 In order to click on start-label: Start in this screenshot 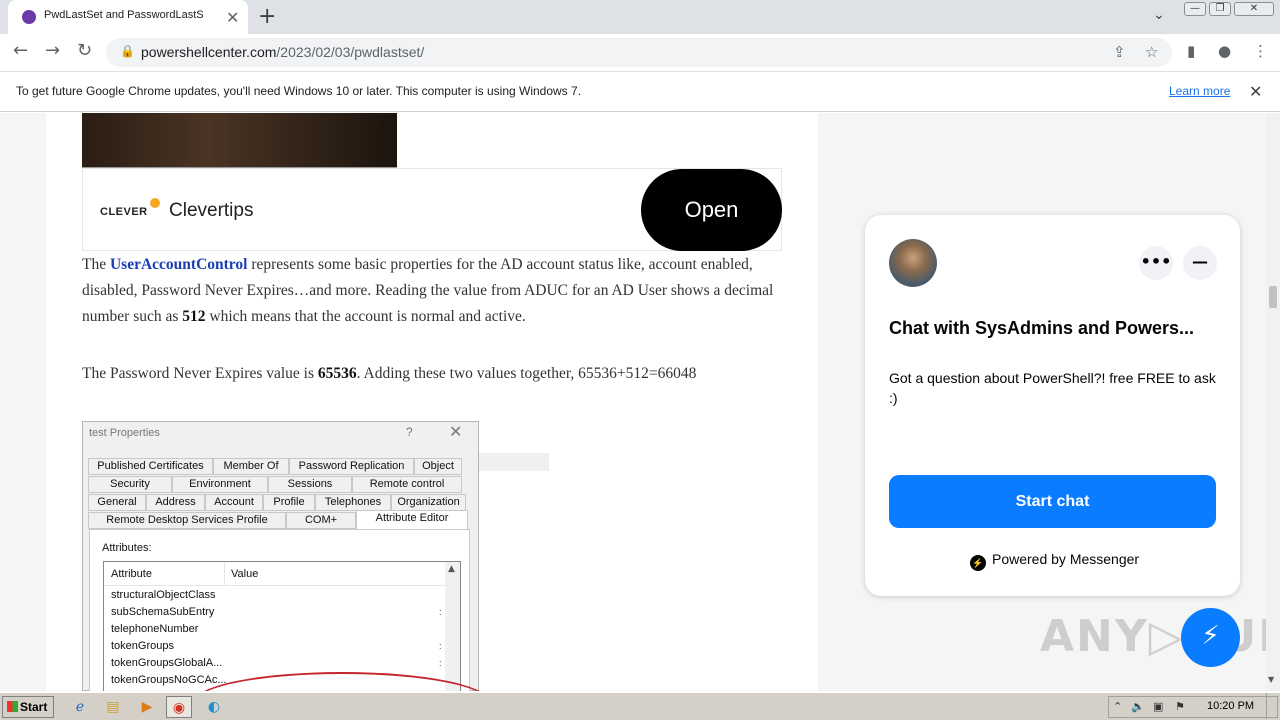, I will do `click(34, 707)`.